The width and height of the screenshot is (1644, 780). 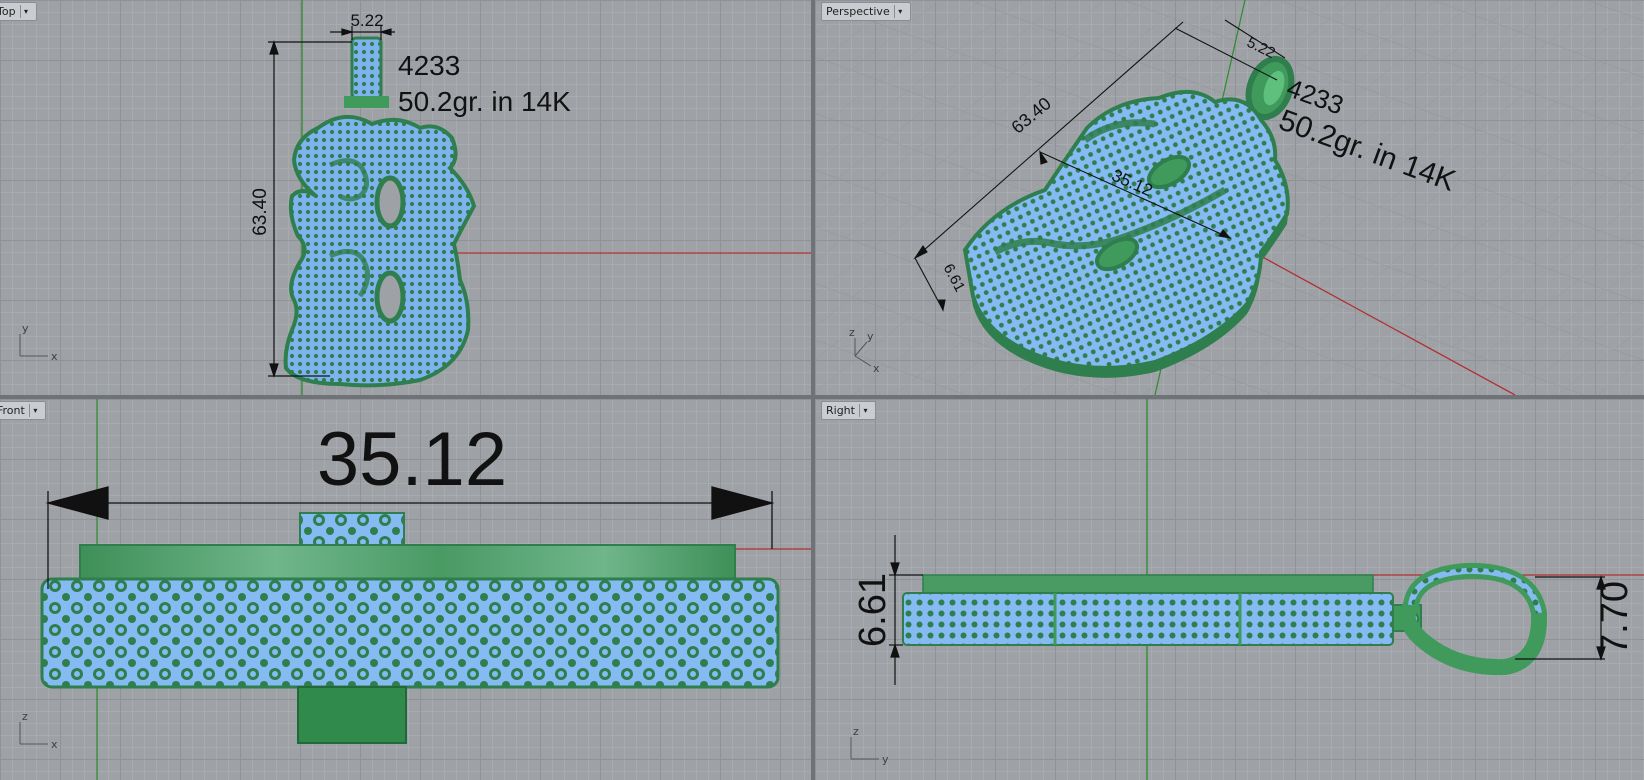 I want to click on viewport-tab-front: Front ▾, so click(x=23, y=410).